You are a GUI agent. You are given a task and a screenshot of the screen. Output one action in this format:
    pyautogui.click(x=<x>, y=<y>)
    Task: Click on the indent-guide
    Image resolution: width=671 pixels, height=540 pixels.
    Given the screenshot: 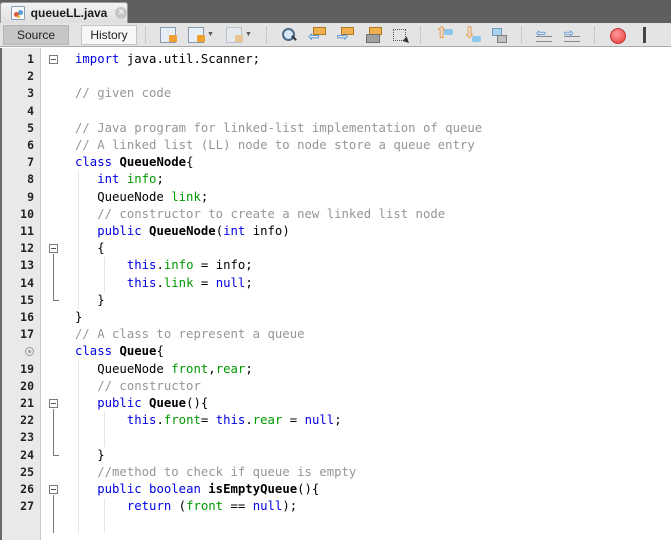 What is the action you would take?
    pyautogui.click(x=104, y=515)
    